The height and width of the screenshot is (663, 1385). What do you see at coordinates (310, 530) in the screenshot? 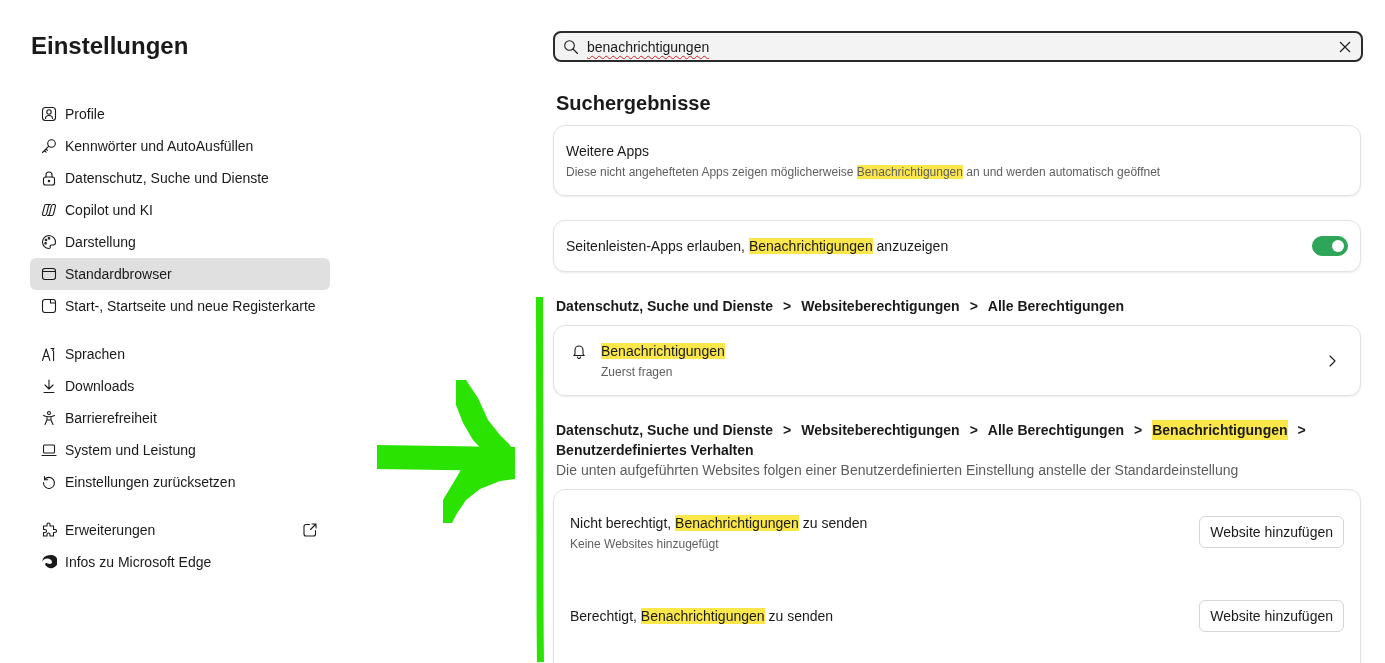
I see `external-link-icon` at bounding box center [310, 530].